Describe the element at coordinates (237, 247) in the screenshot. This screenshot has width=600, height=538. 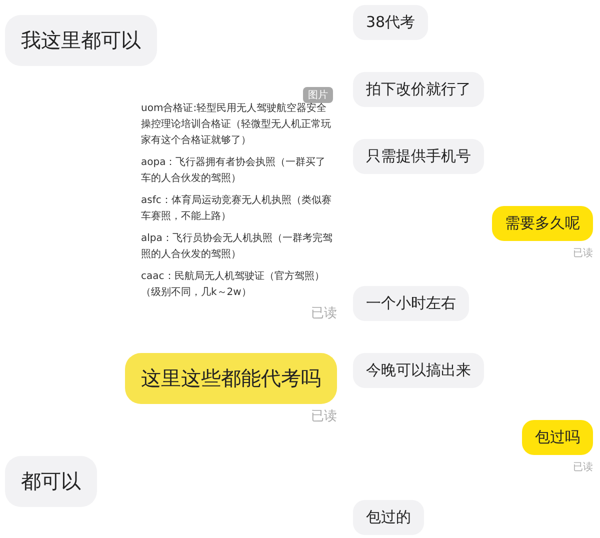
I see `image-text: alpa：飞行员协会无人机执照（一群考完驾照的人合伙发的驾照）` at that location.